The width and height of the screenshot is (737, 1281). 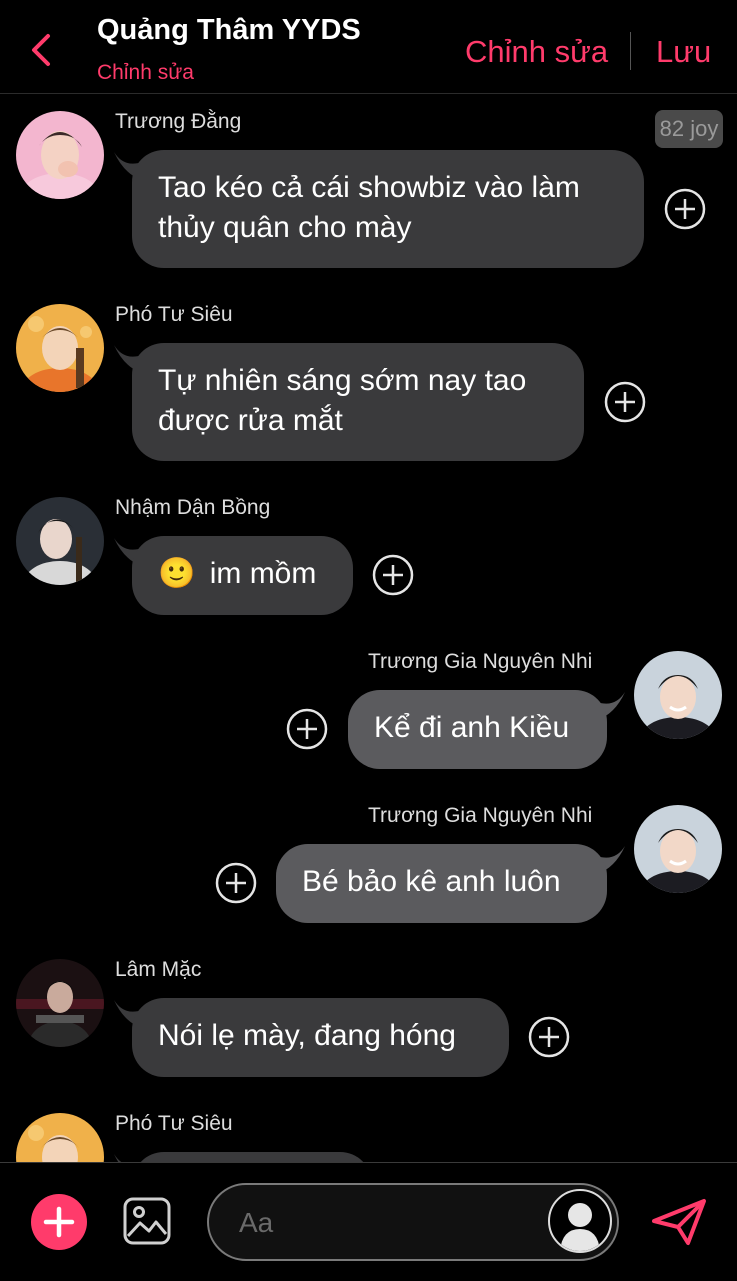 What do you see at coordinates (413, 1222) in the screenshot?
I see `message-input: Aa` at bounding box center [413, 1222].